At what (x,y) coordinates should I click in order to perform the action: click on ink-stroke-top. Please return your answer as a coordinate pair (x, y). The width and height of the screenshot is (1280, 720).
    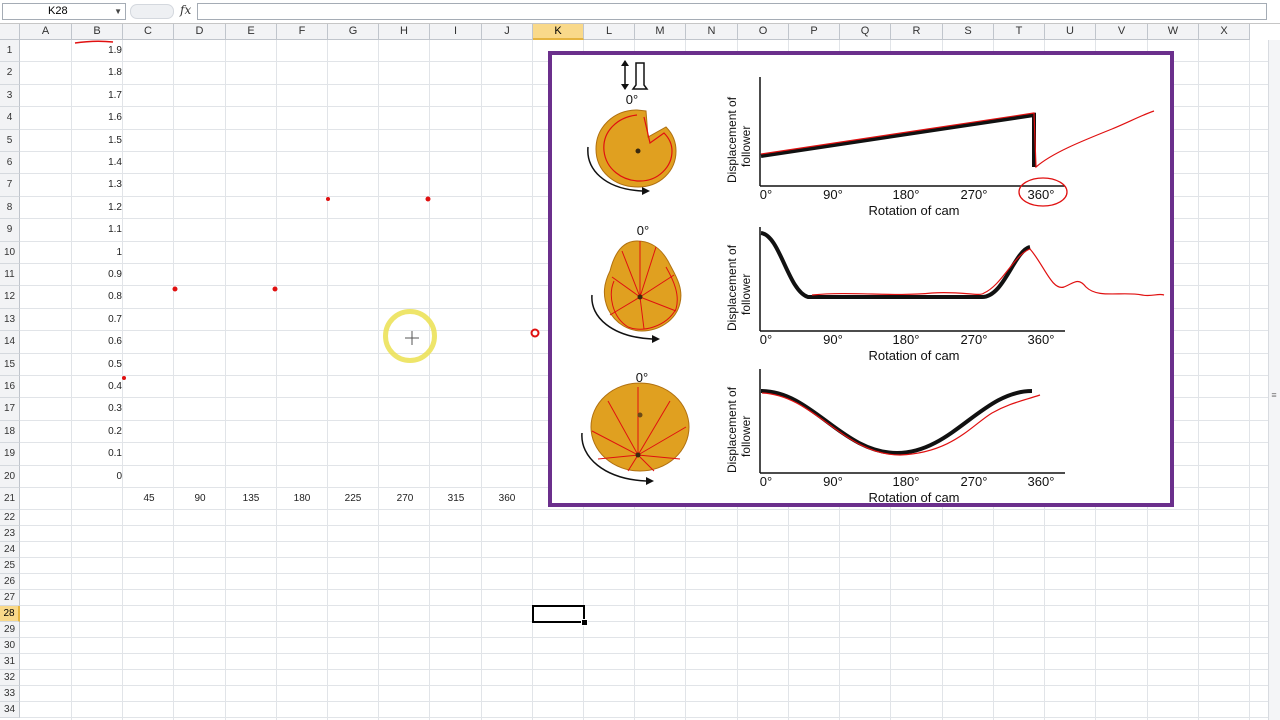
    Looking at the image, I should click on (94, 42).